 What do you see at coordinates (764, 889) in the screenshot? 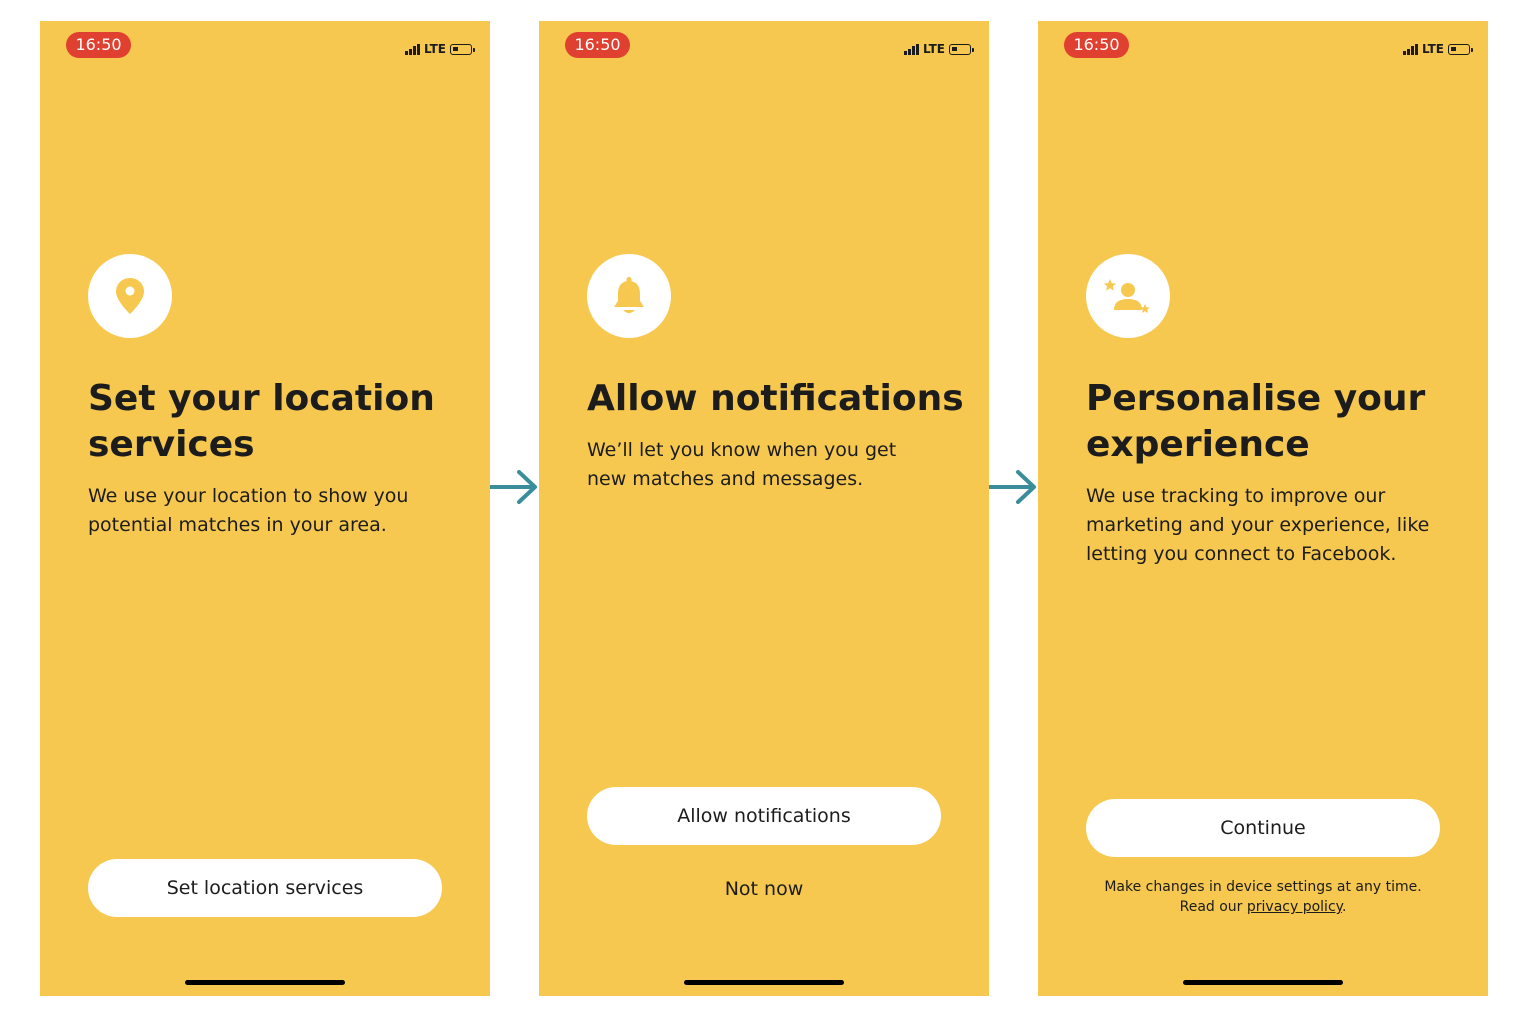
I see `not-now-button: Not now` at bounding box center [764, 889].